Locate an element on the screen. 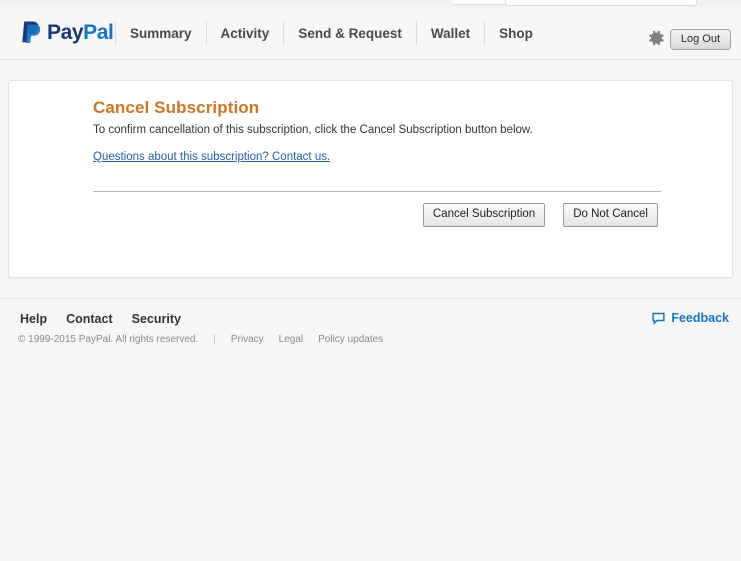 This screenshot has height=561, width=741. cancel-subscription-button: Cancel Subscription is located at coordinates (484, 215).